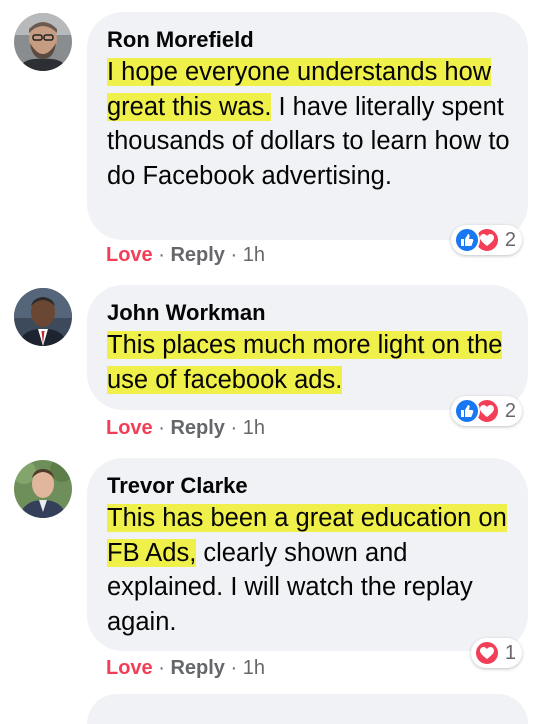 This screenshot has width=536, height=724. Describe the element at coordinates (307, 709) in the screenshot. I see `next-comment-bubble` at that location.